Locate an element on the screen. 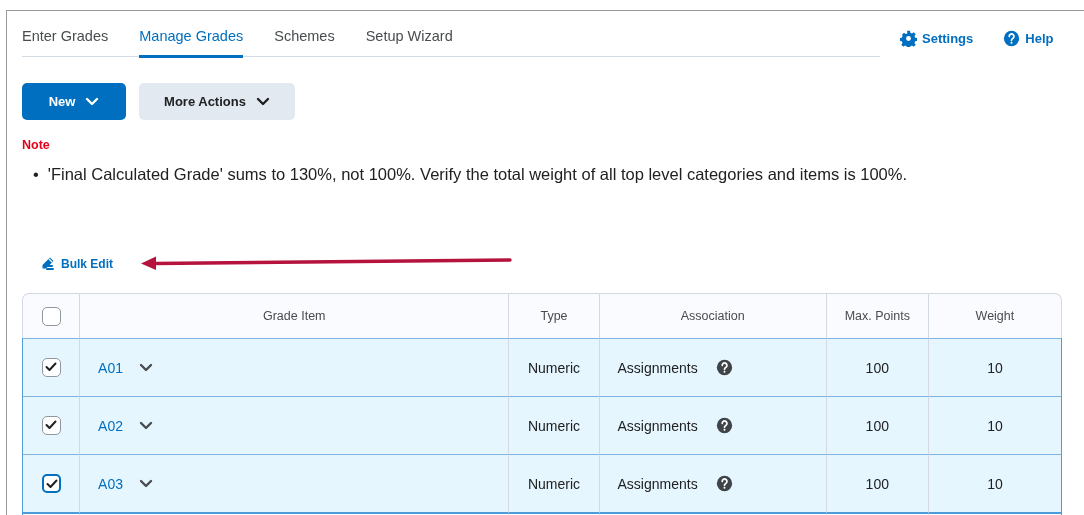 The image size is (1084, 515). select-all-checkbox is located at coordinates (51, 316).